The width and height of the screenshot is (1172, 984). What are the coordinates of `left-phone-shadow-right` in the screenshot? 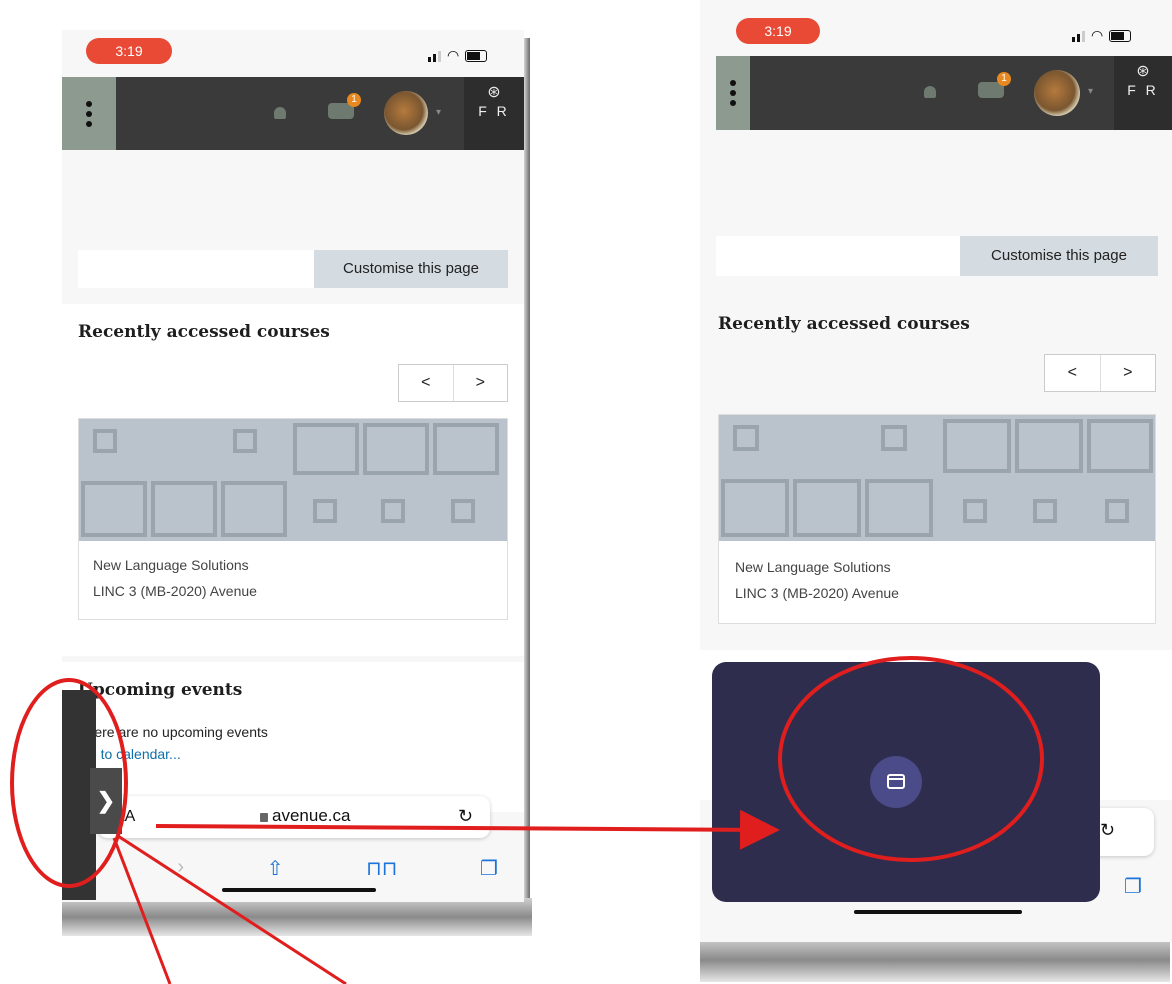 It's located at (527, 470).